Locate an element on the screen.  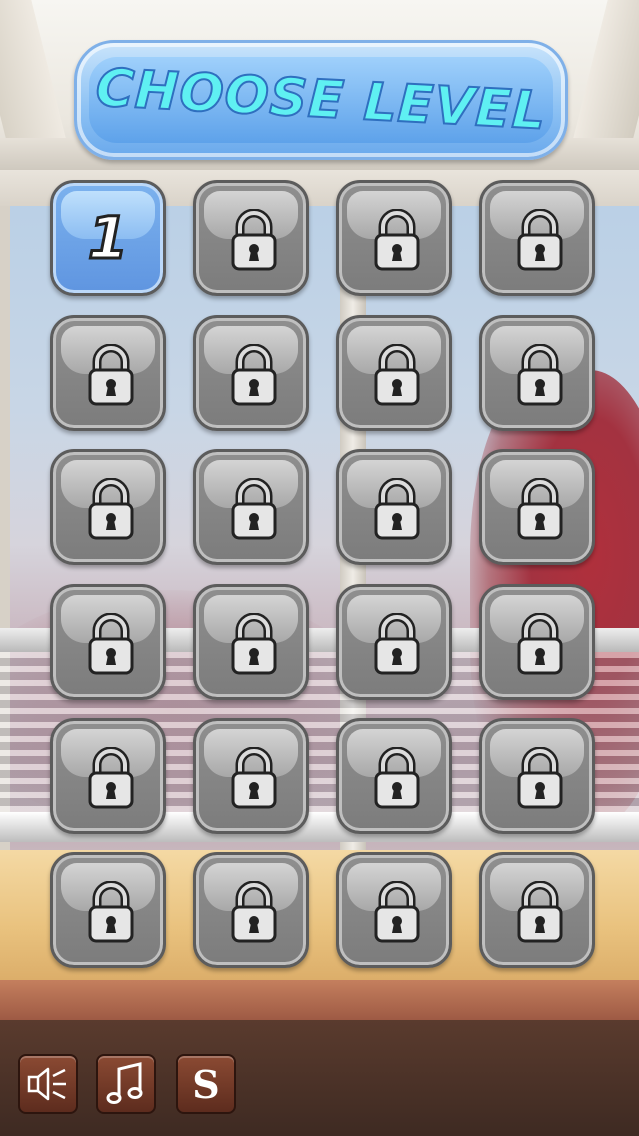
shop-button-label: S is located at coordinates (206, 1084).